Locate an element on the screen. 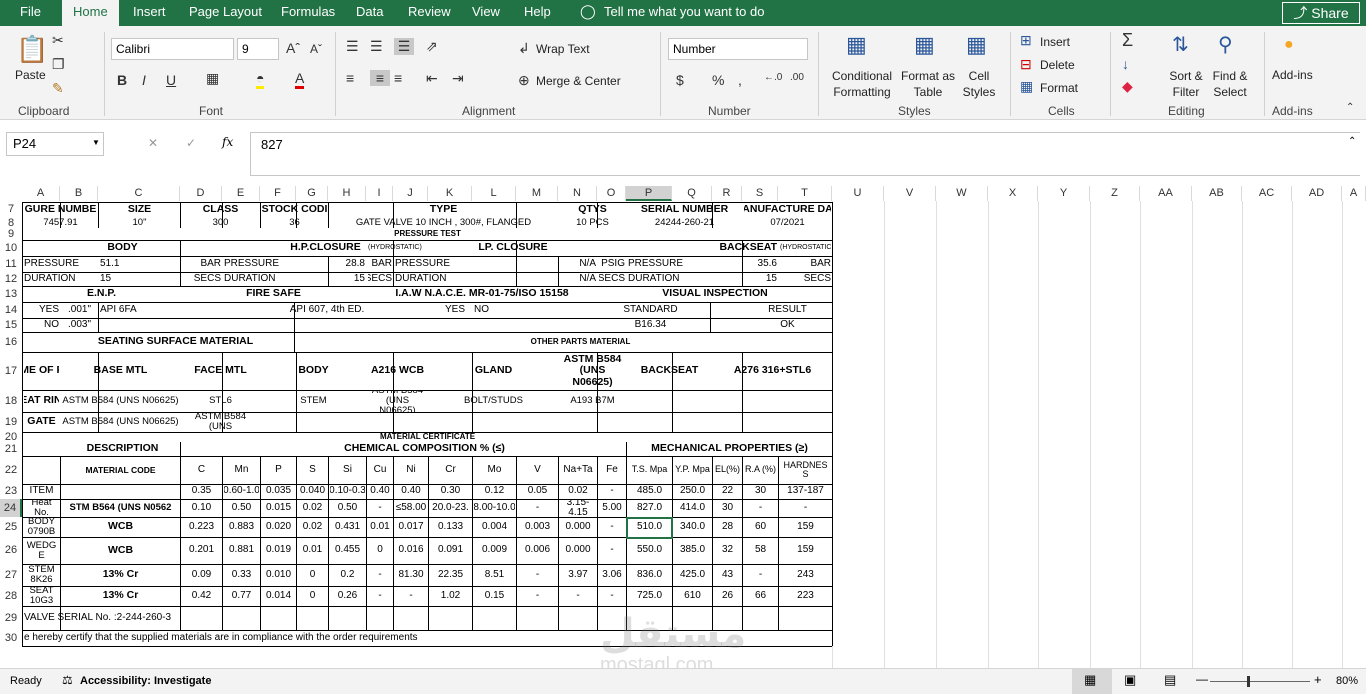 This screenshot has height=694, width=1366. cell: 0.006 is located at coordinates (537, 550).